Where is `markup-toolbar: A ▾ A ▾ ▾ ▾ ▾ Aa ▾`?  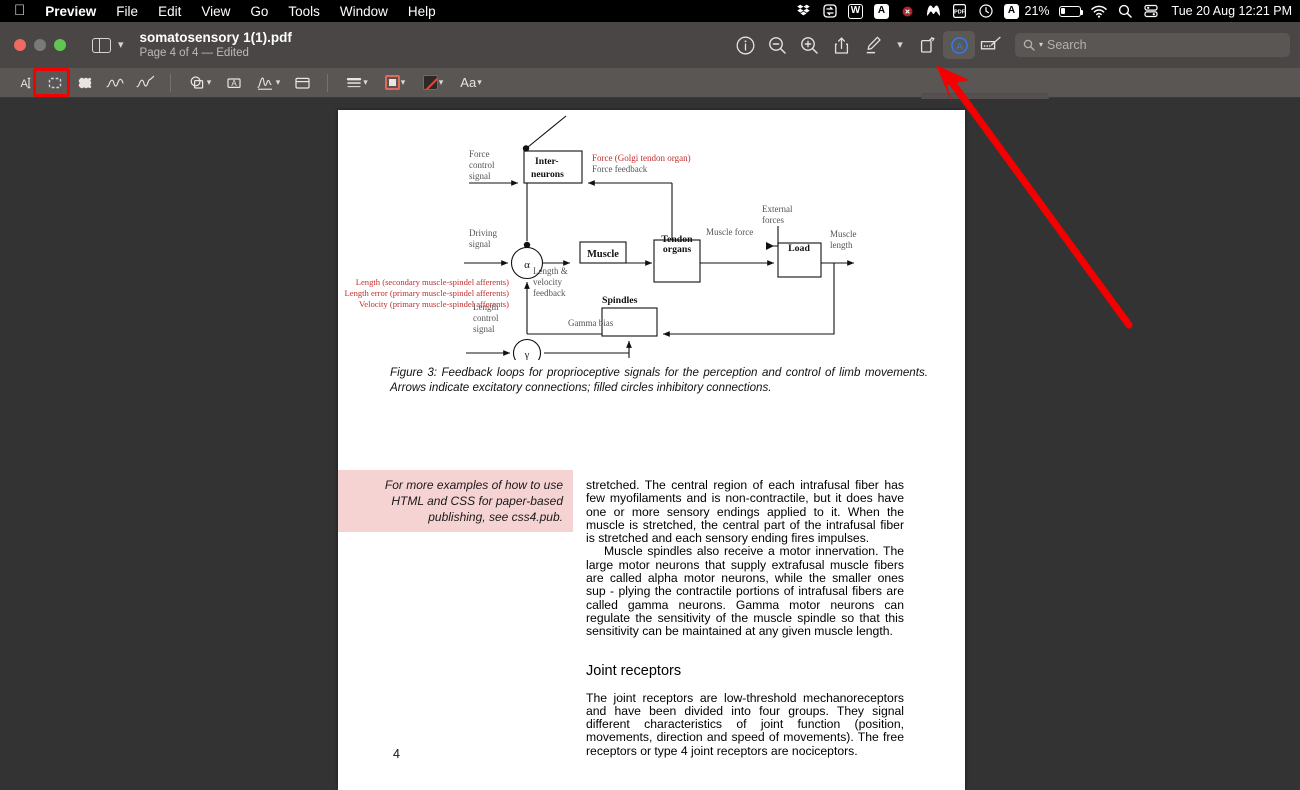
markup-toolbar: A ▾ A ▾ ▾ ▾ ▾ Aa ▾ is located at coordinates (650, 83).